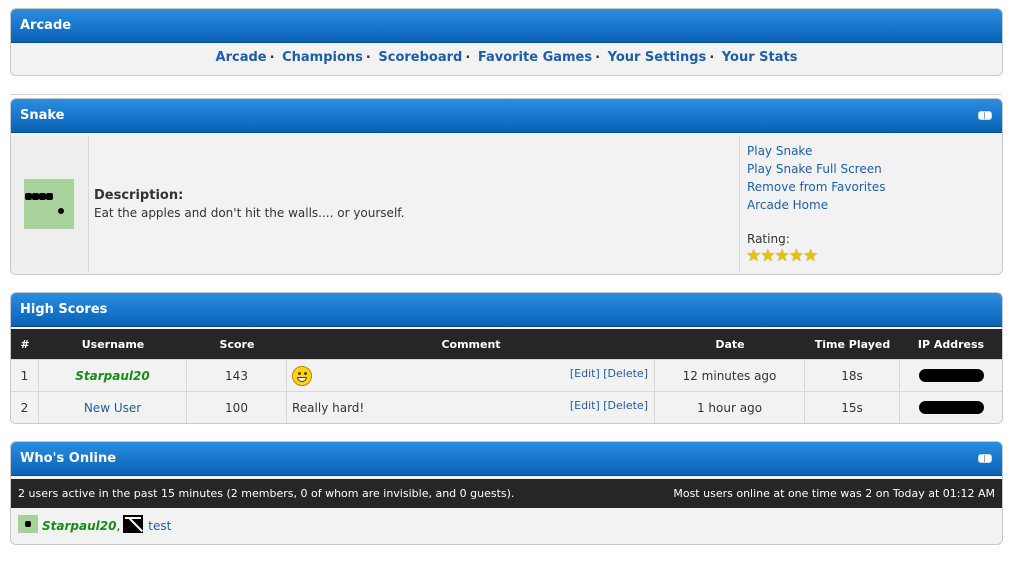  I want to click on online-user-link: Starpaul20, so click(79, 526).